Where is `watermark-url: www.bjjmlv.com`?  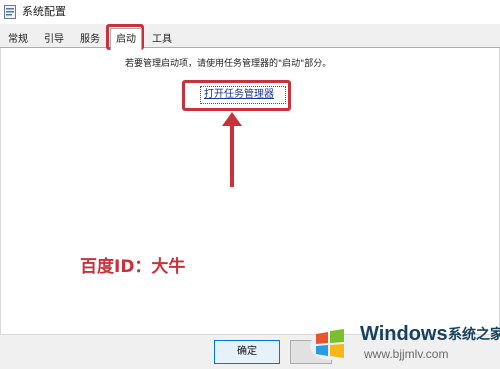 watermark-url: www.bjjmlv.com is located at coordinates (406, 354).